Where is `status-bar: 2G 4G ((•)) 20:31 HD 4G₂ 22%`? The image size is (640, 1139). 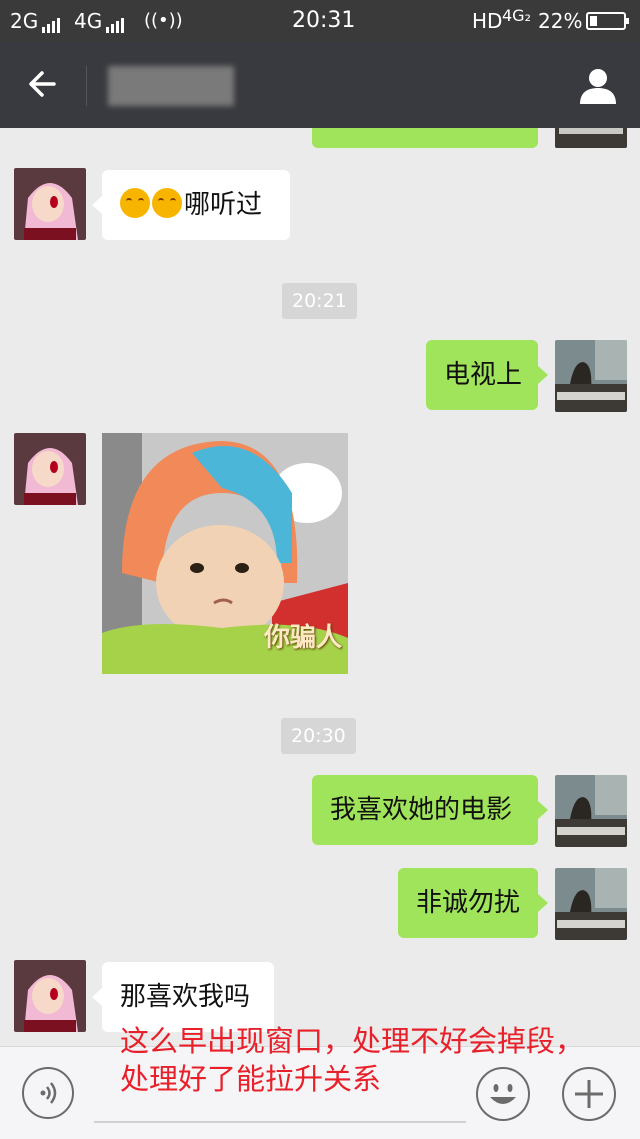 status-bar: 2G 4G ((•)) 20:31 HD 4G₂ 22% is located at coordinates (320, 21).